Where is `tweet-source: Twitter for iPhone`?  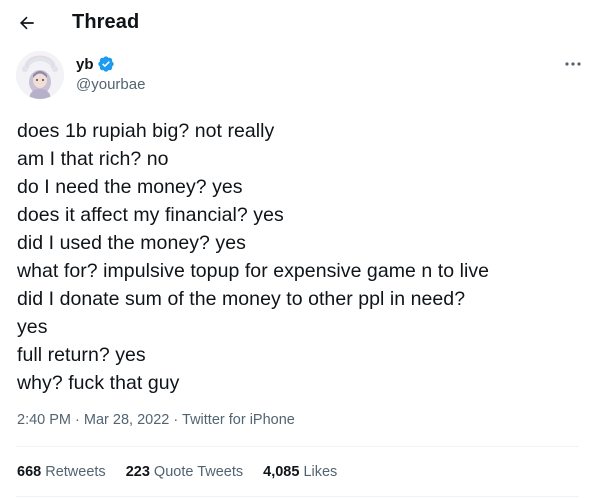
tweet-source: Twitter for iPhone is located at coordinates (238, 420).